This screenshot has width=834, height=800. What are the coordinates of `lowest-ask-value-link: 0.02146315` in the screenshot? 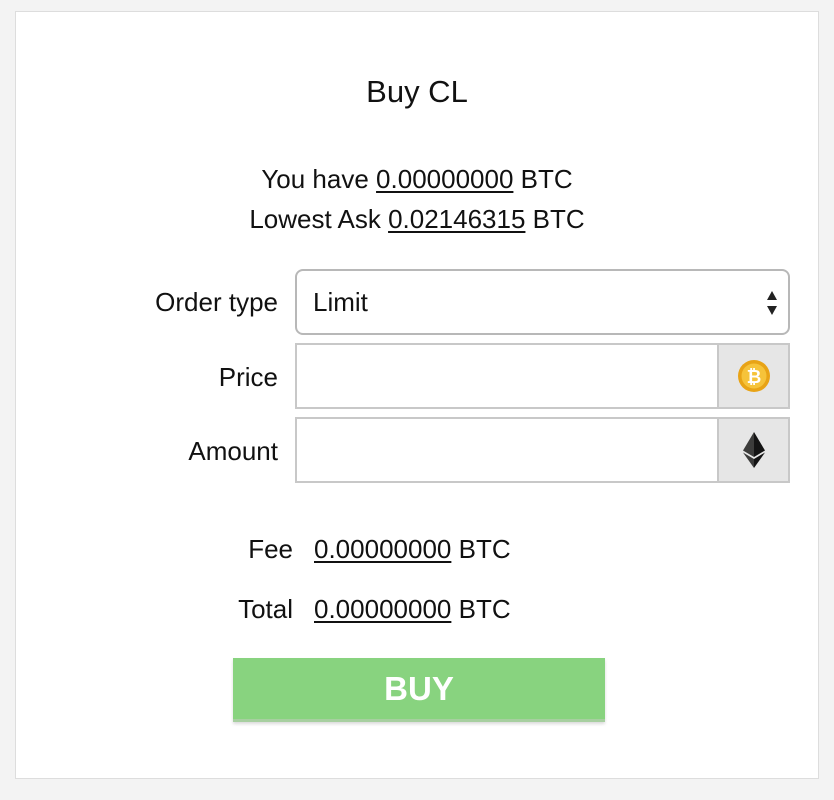 It's located at (456, 219).